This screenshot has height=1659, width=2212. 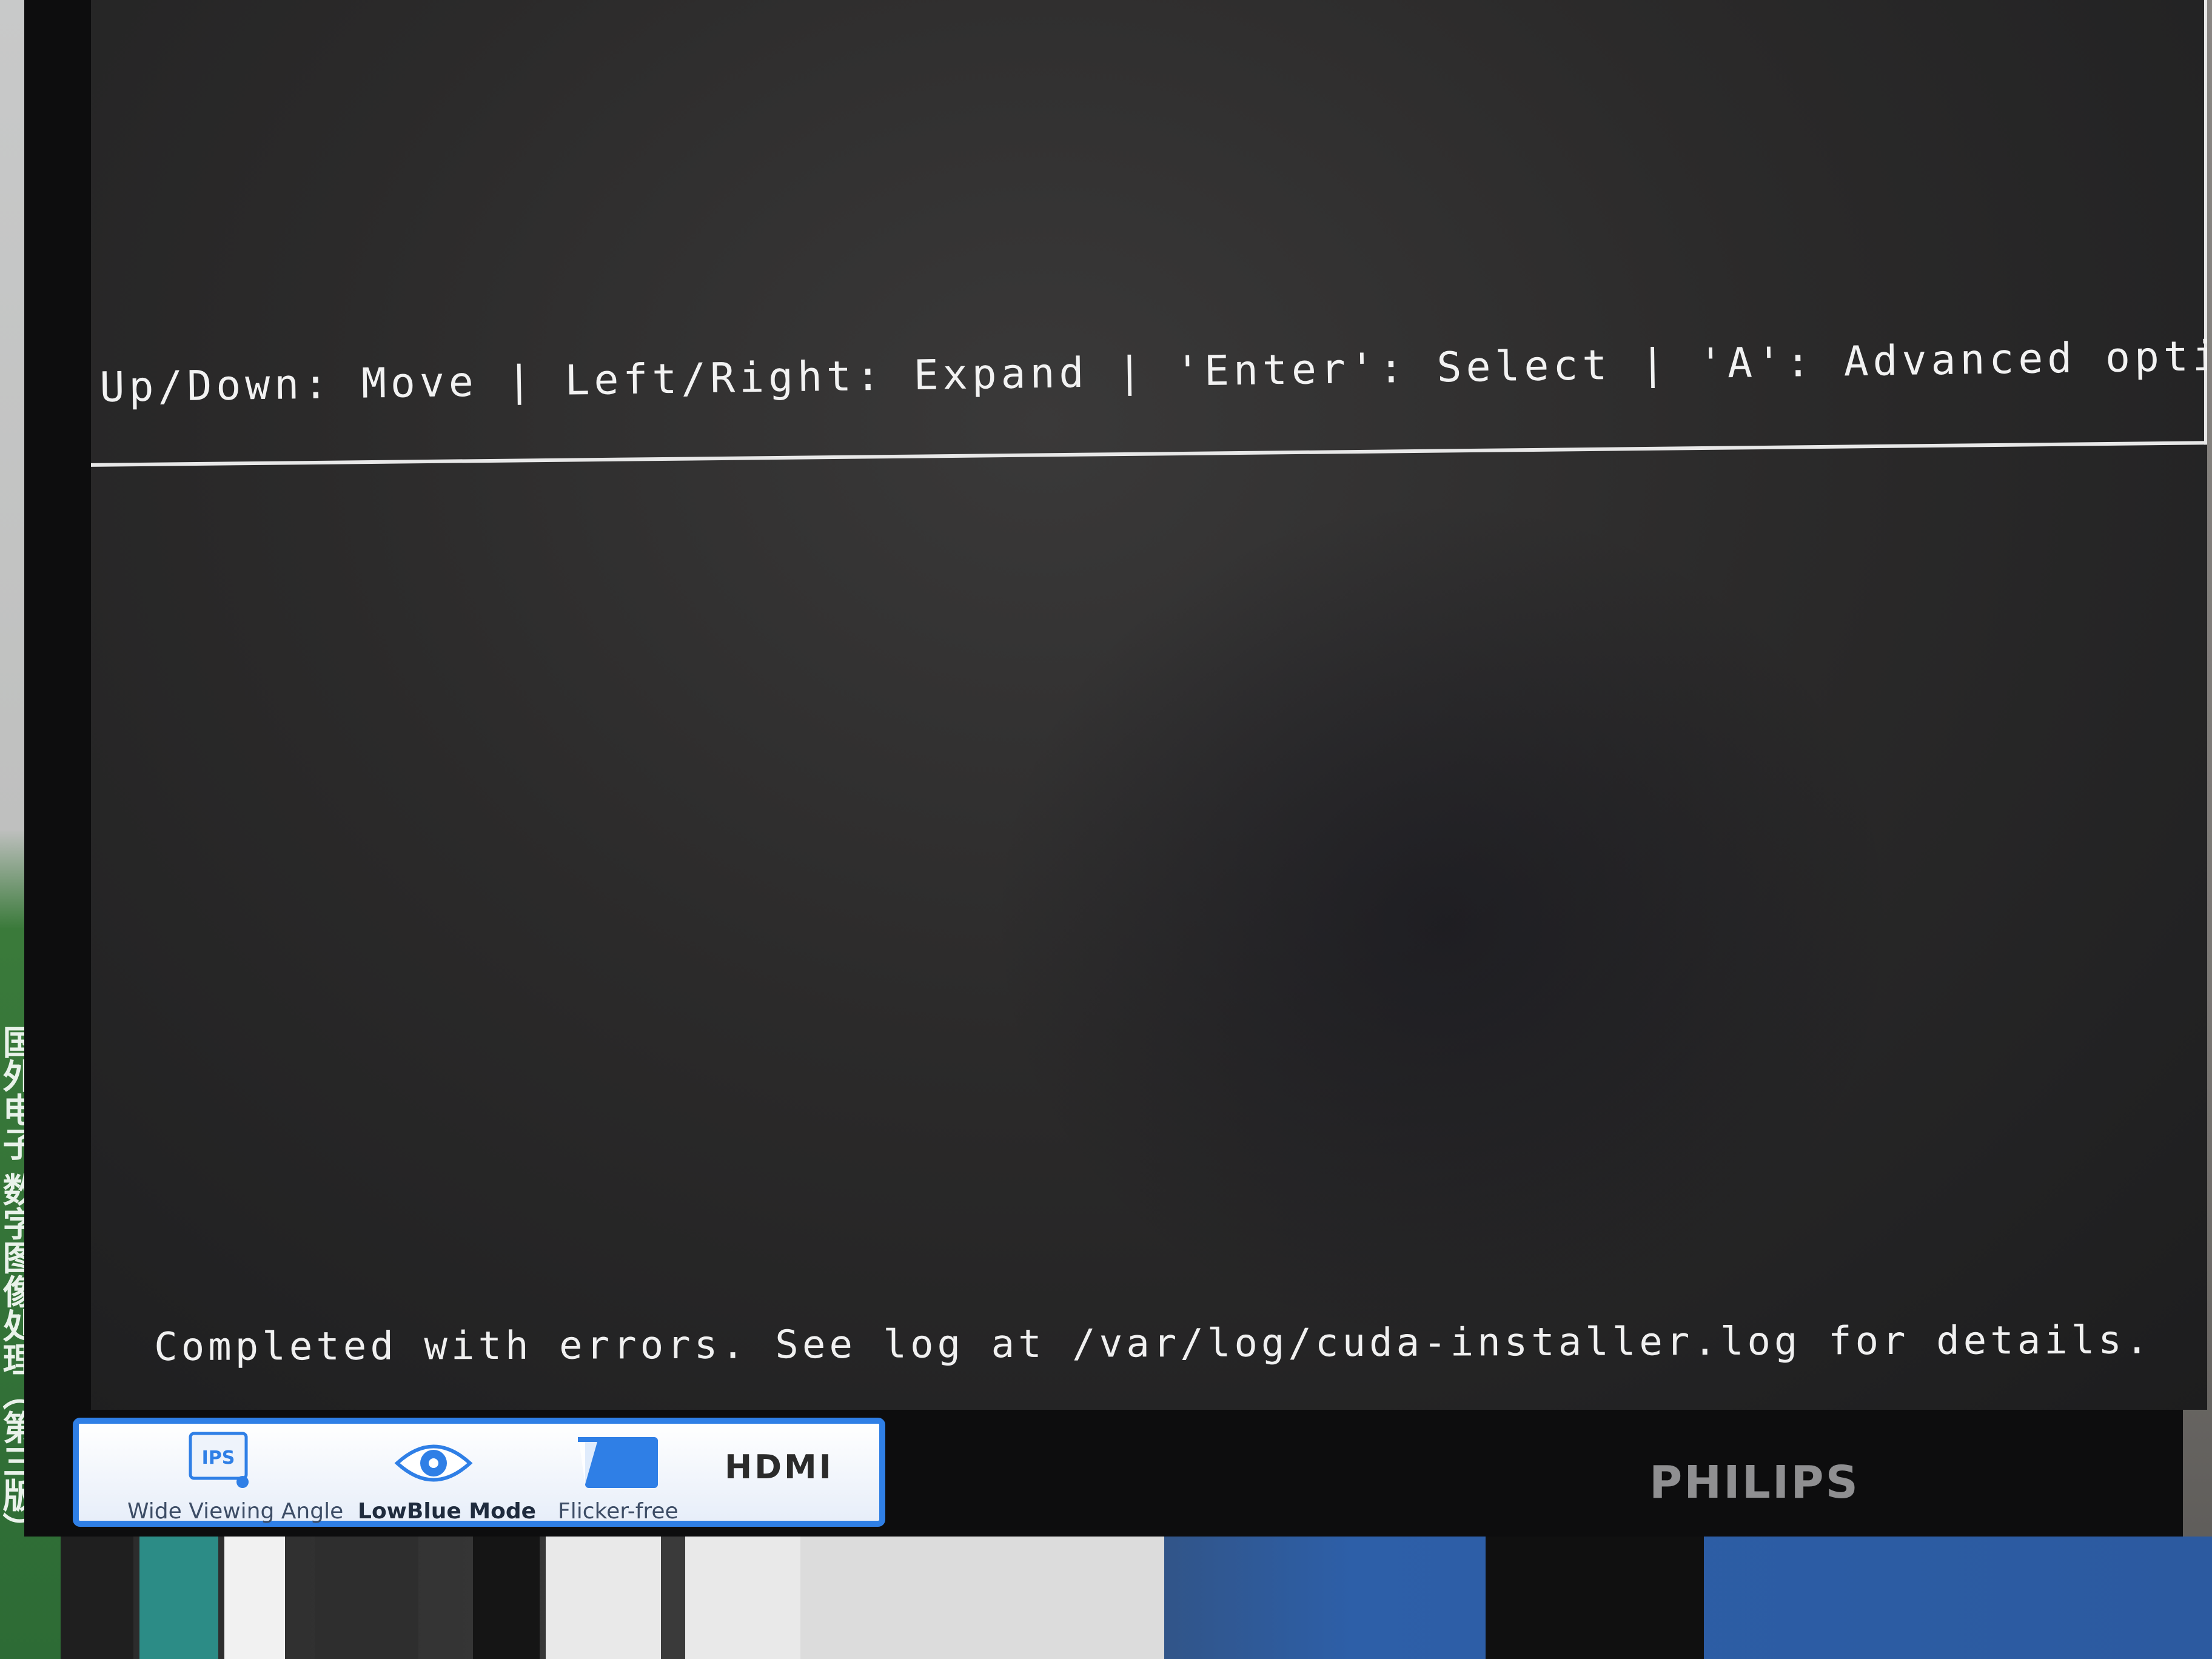 What do you see at coordinates (756, 1407) in the screenshot?
I see `shell-prompt: root@linux:/home/dandri/Downloads#` at bounding box center [756, 1407].